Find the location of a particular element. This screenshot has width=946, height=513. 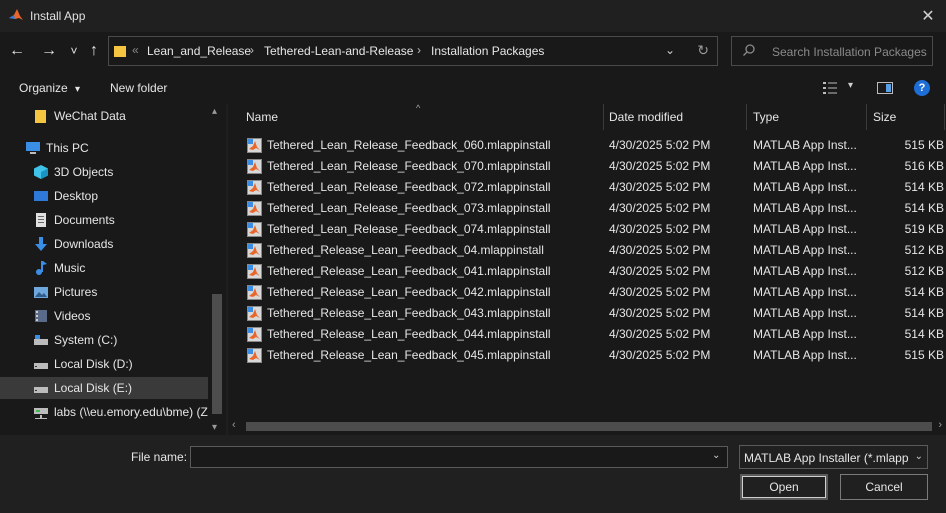

cancel-button: Cancel is located at coordinates (884, 487).